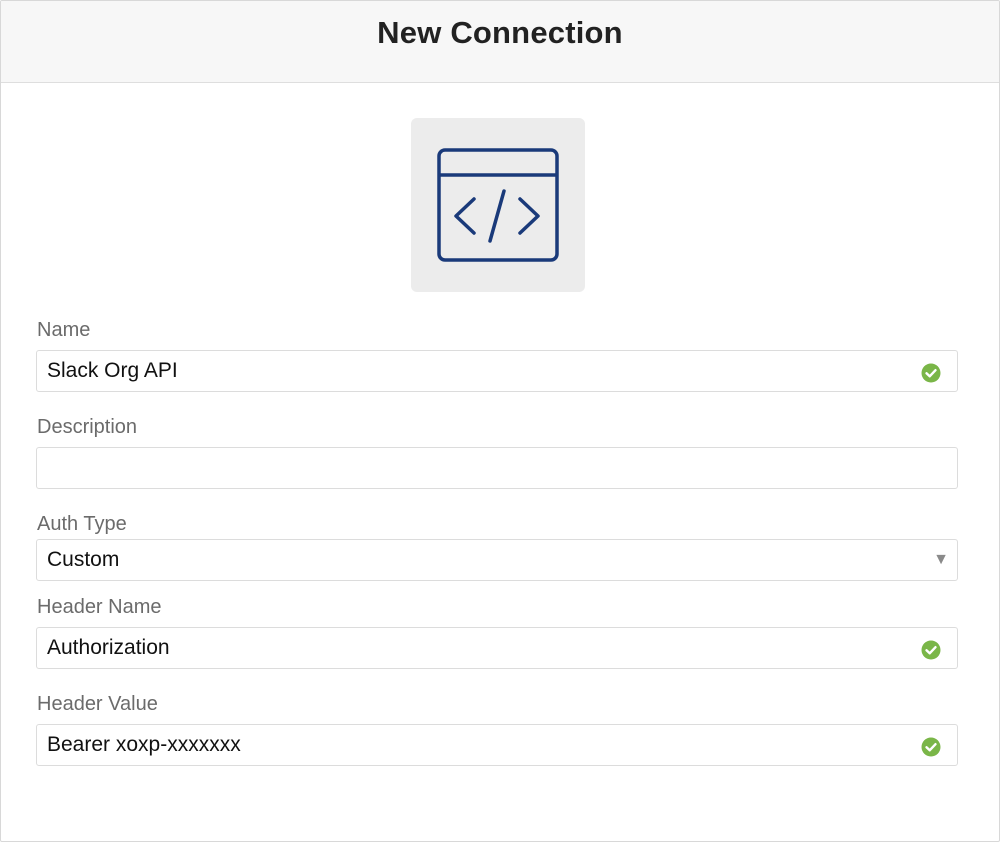 The width and height of the screenshot is (1000, 843). I want to click on header-name-label: Header Name, so click(99, 607).